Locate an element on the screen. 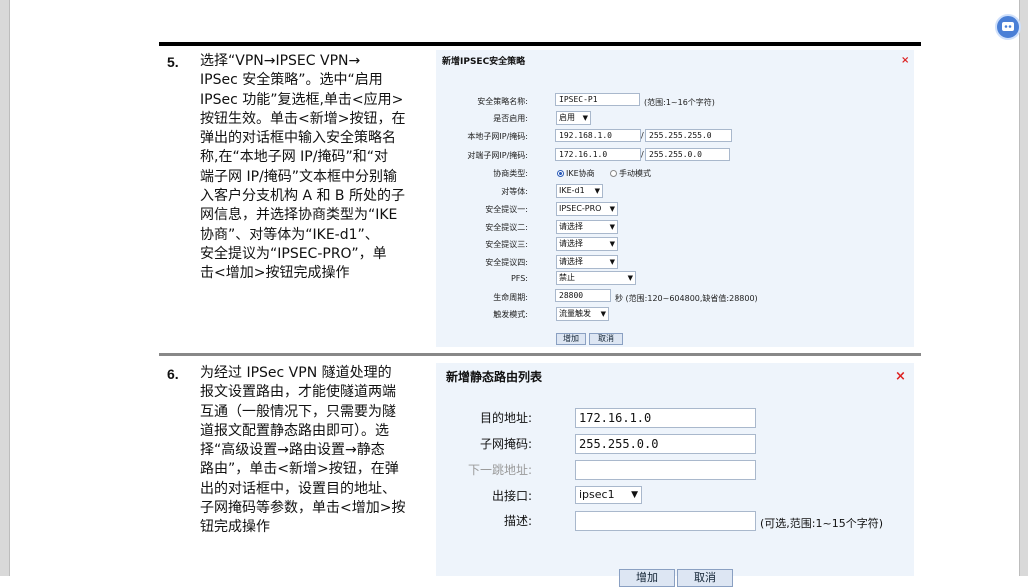 The image size is (1028, 587). radio-manual-label: 手动模式 is located at coordinates (635, 173).